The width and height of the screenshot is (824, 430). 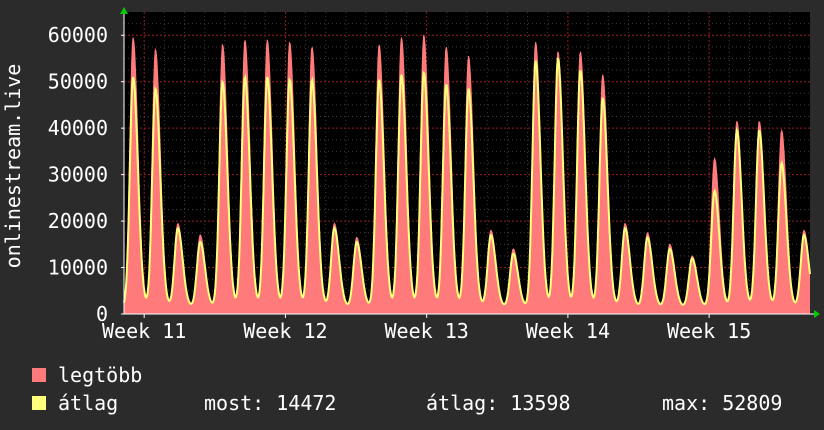 I want to click on y-tick-label: 60000, so click(x=78, y=35).